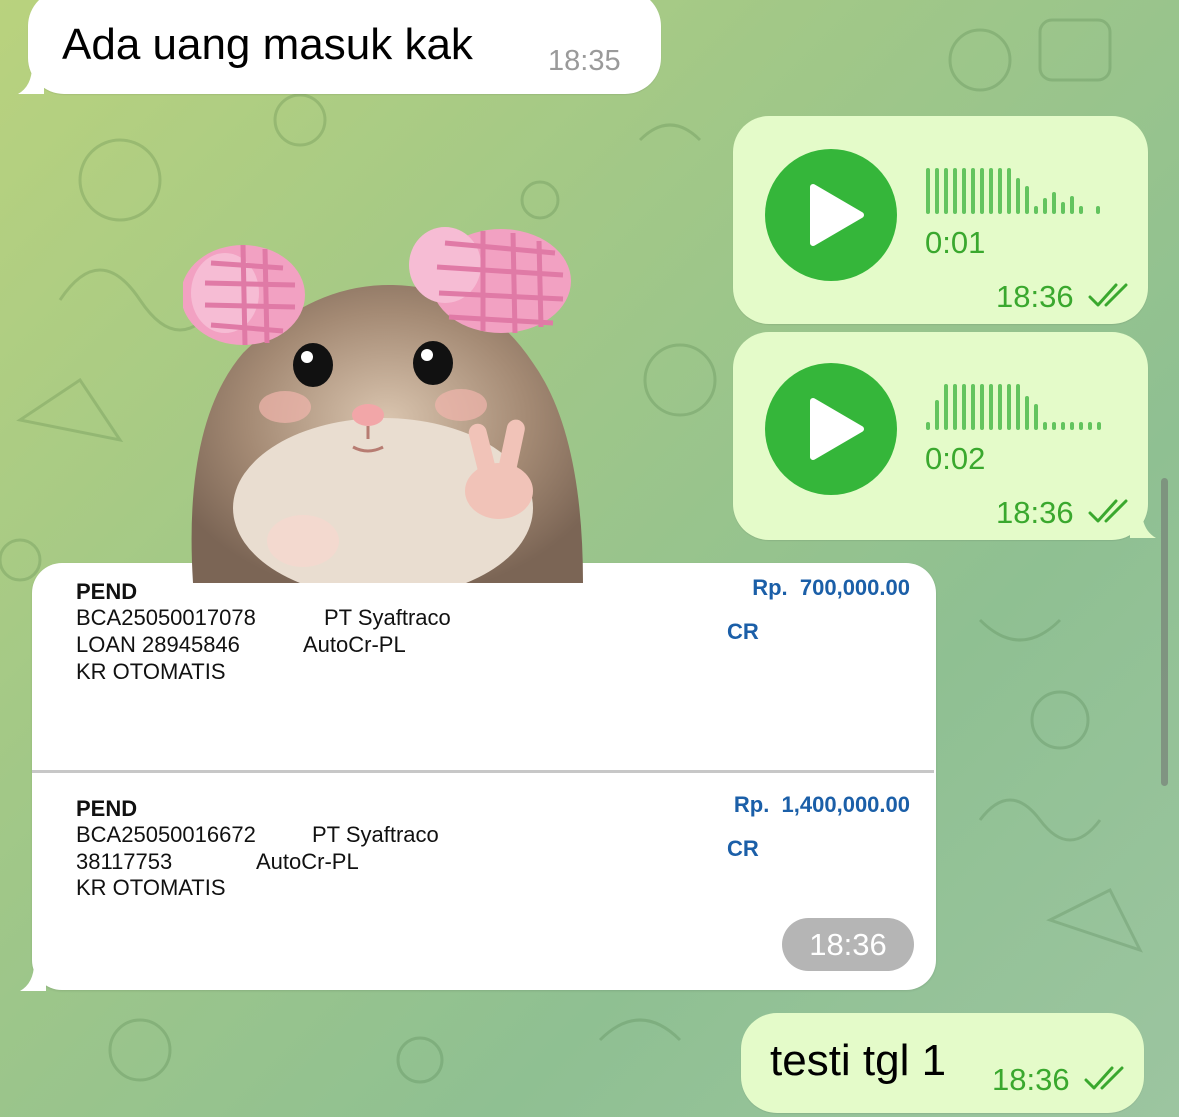 This screenshot has width=1179, height=1117. Describe the element at coordinates (387, 617) in the screenshot. I see `transaction-1-name: PT Syaftraco` at that location.